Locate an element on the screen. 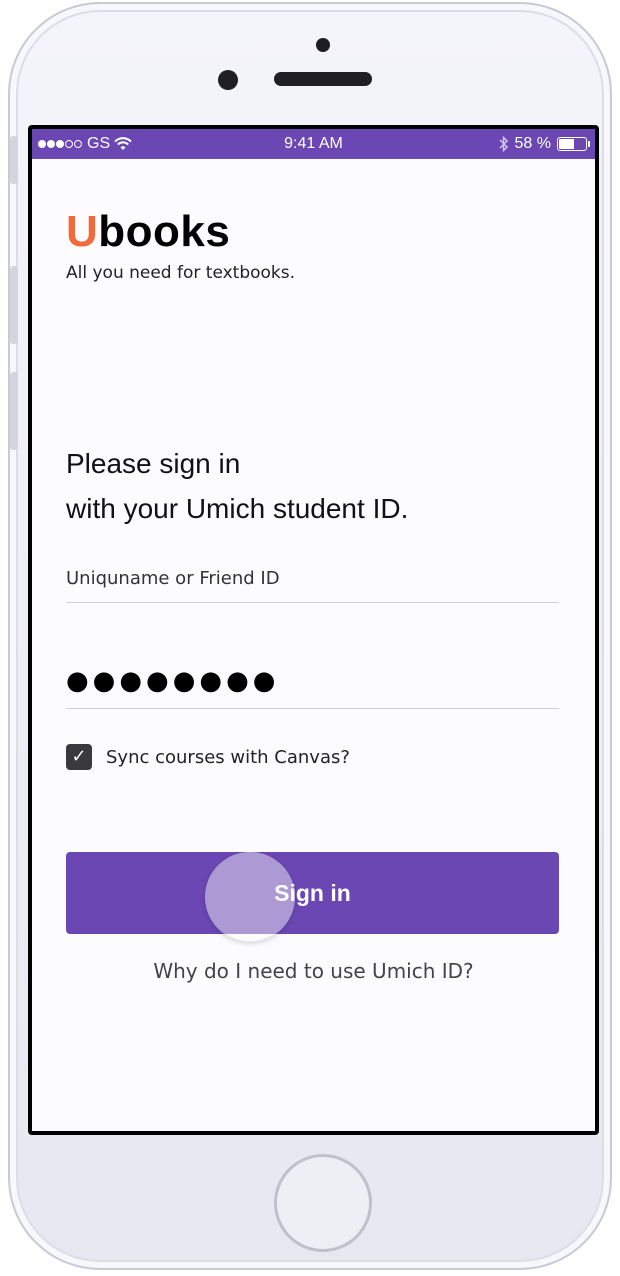 The image size is (620, 1276). battery-fill is located at coordinates (567, 144).